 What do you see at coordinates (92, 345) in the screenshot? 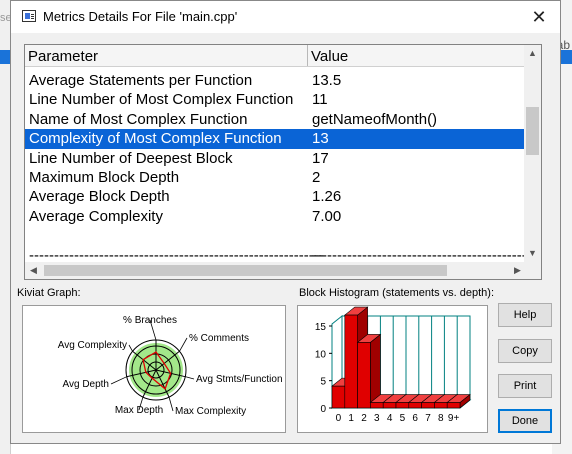
I see `kiviat-axis-label: Avg Complexity` at bounding box center [92, 345].